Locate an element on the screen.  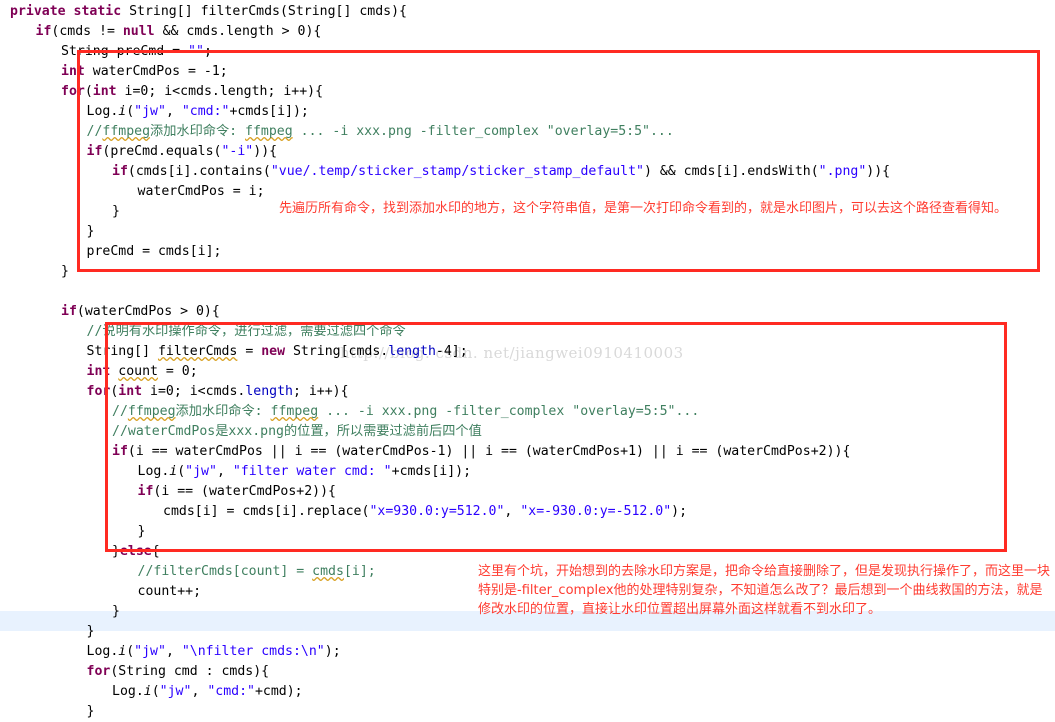
code-token: waterCmdPos = i; is located at coordinates (201, 191).